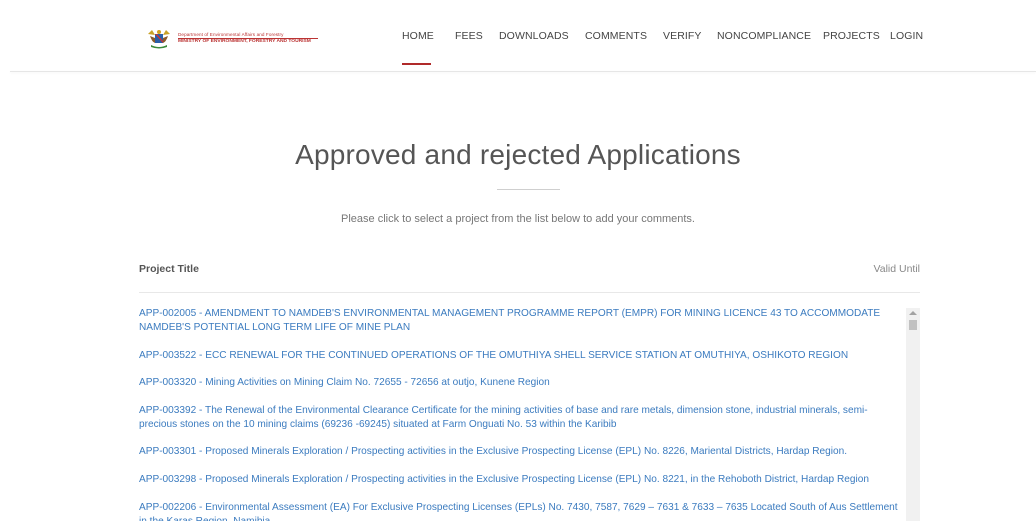  I want to click on column-header-project-title: Project Title, so click(169, 269).